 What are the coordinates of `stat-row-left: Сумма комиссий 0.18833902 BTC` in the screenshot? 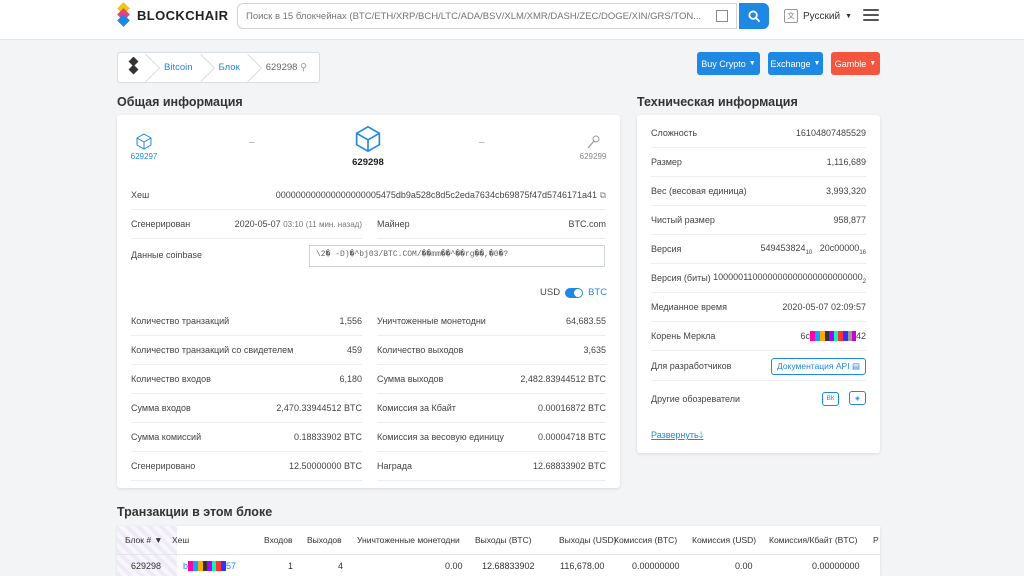 It's located at (246, 437).